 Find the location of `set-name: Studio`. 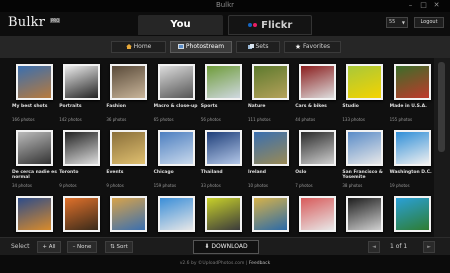

set-name: Studio is located at coordinates (350, 106).